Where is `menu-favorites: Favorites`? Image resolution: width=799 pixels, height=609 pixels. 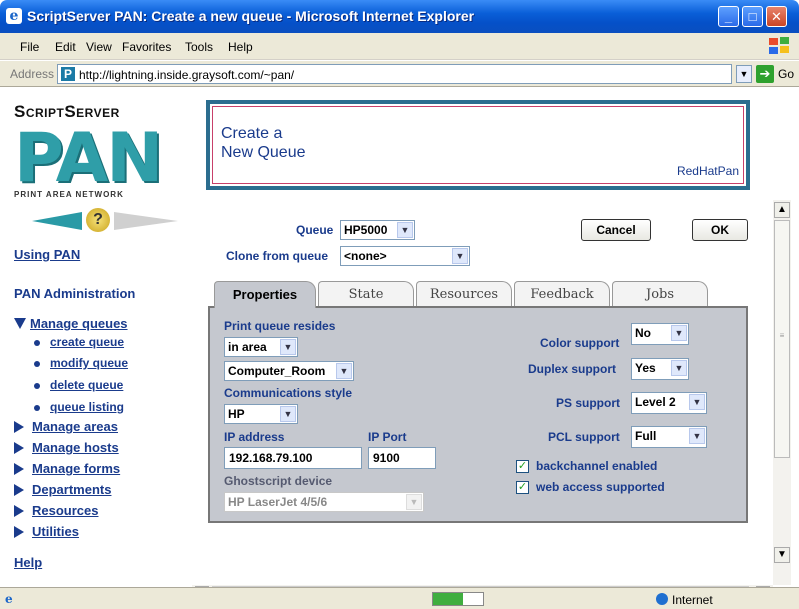
menu-favorites: Favorites is located at coordinates (146, 47).